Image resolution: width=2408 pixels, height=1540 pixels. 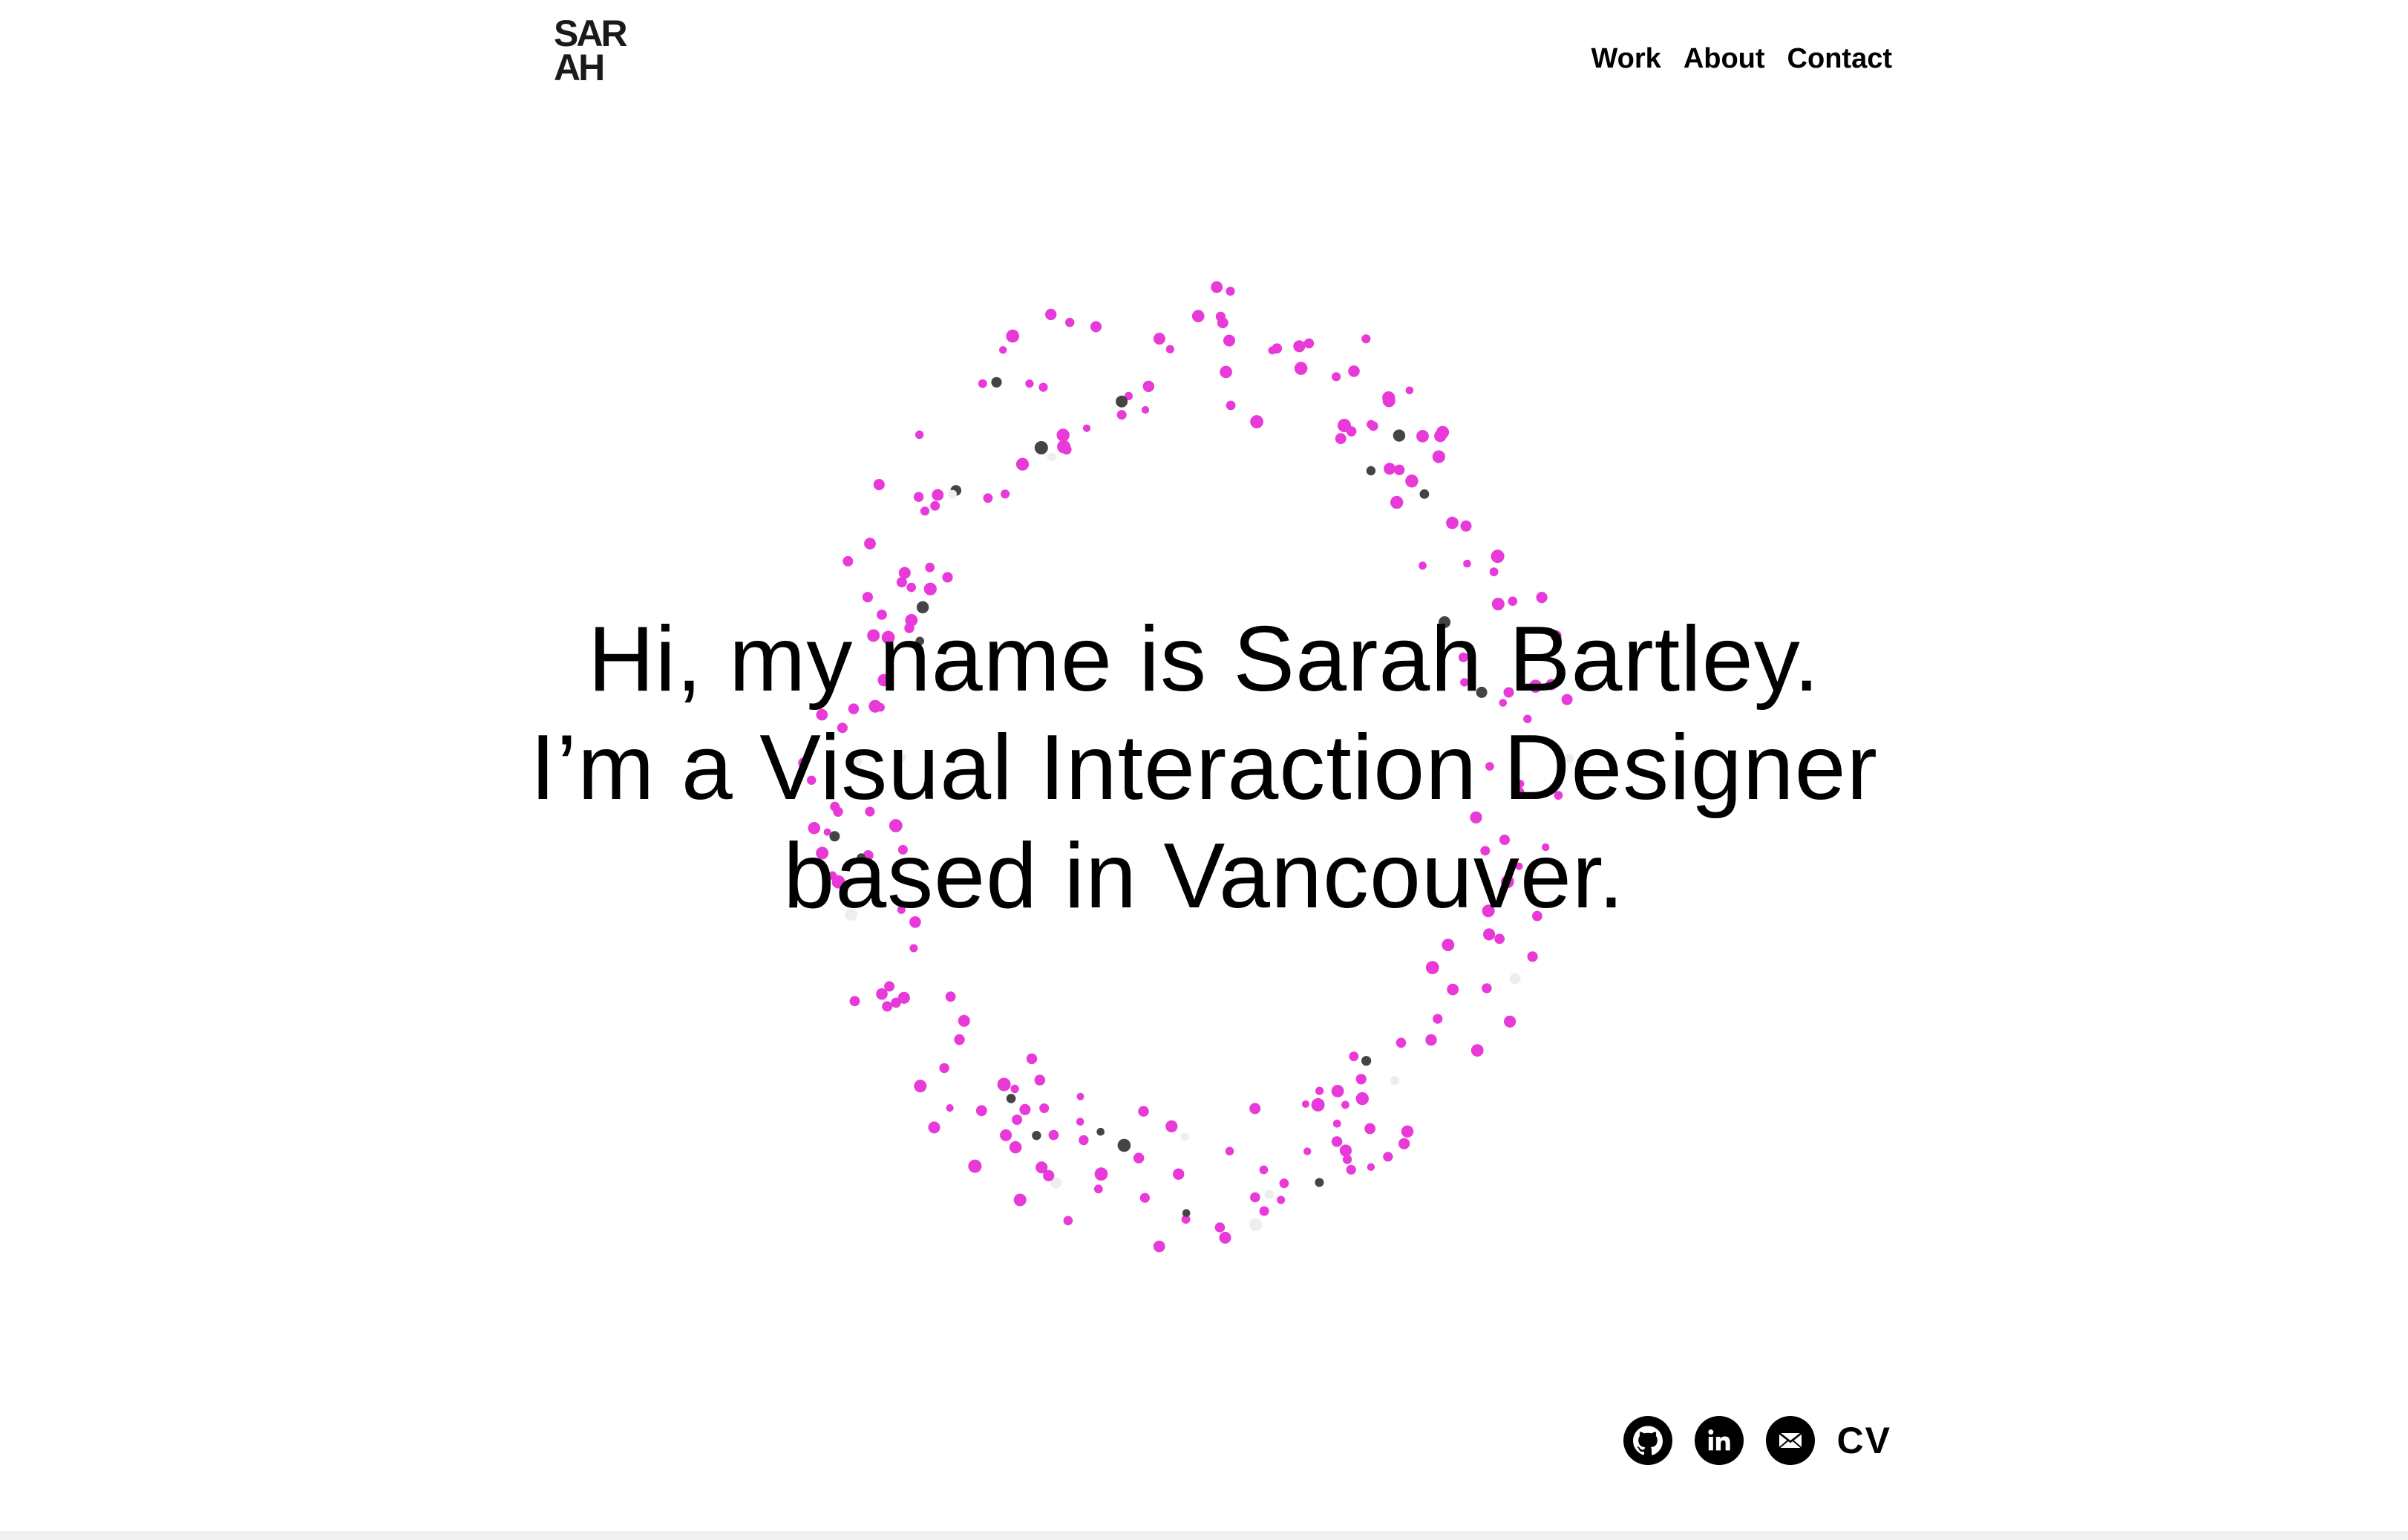 I want to click on hero-line-3: based in Vancouver., so click(x=1204, y=876).